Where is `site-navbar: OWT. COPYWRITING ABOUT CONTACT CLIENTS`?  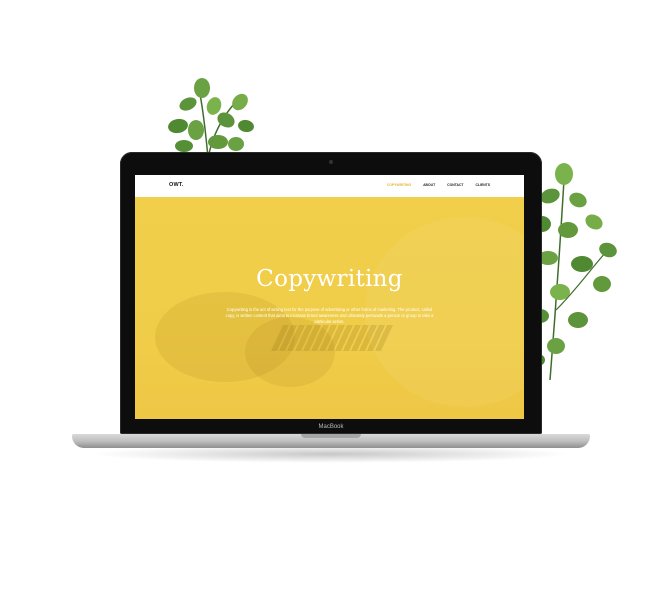
site-navbar: OWT. COPYWRITING ABOUT CONTACT CLIENTS is located at coordinates (329, 186).